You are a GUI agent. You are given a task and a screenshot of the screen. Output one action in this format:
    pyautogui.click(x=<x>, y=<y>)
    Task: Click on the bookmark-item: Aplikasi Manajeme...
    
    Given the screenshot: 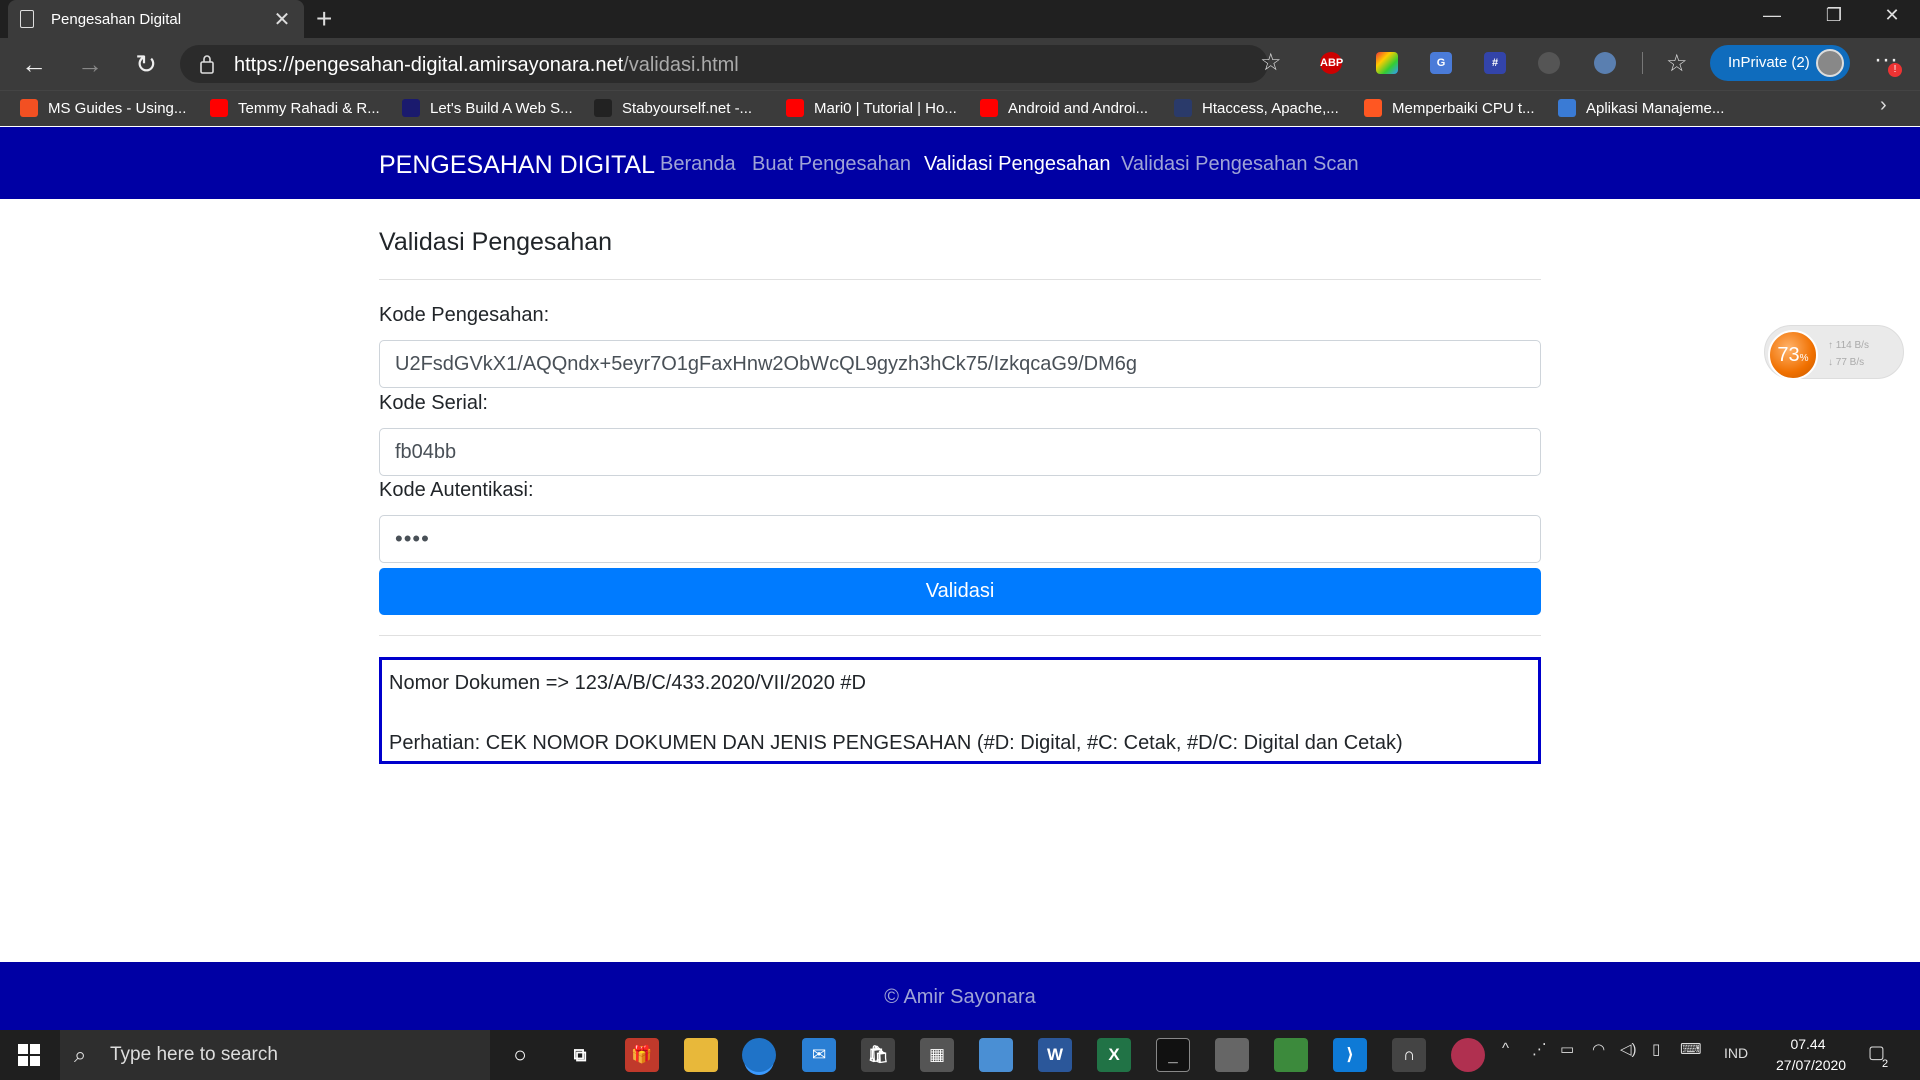 What is the action you would take?
    pyautogui.click(x=1641, y=108)
    